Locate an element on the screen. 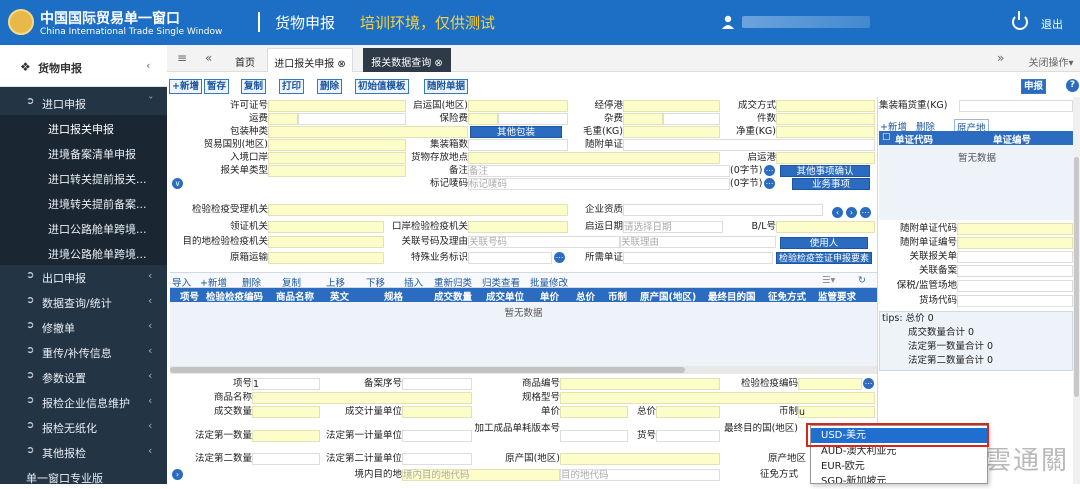 The height and width of the screenshot is (489, 1080). boxnum-input is located at coordinates (518, 145).